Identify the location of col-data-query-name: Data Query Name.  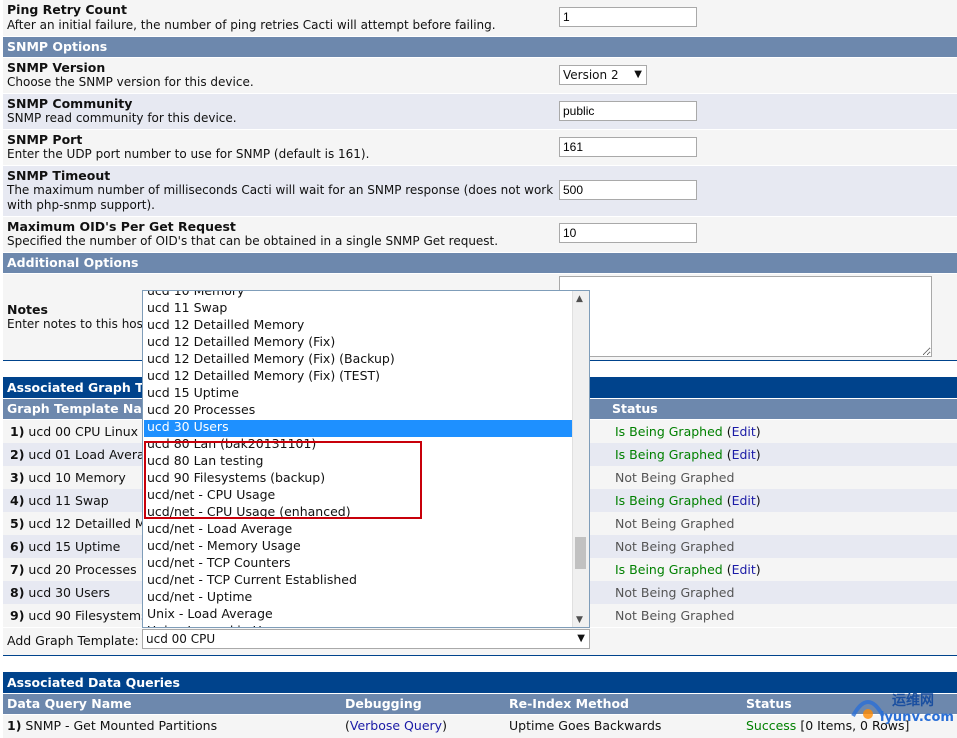
(69, 703).